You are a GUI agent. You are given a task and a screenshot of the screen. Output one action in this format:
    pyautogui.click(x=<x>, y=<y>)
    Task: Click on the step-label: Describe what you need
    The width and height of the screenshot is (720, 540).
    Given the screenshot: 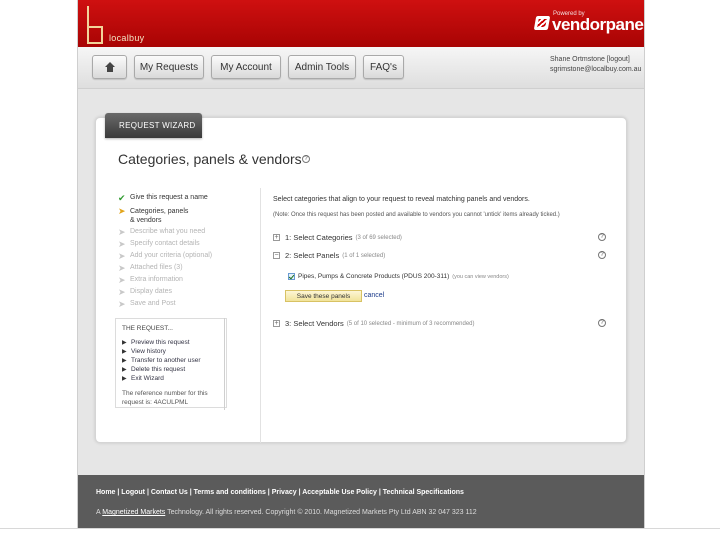 What is the action you would take?
    pyautogui.click(x=168, y=231)
    